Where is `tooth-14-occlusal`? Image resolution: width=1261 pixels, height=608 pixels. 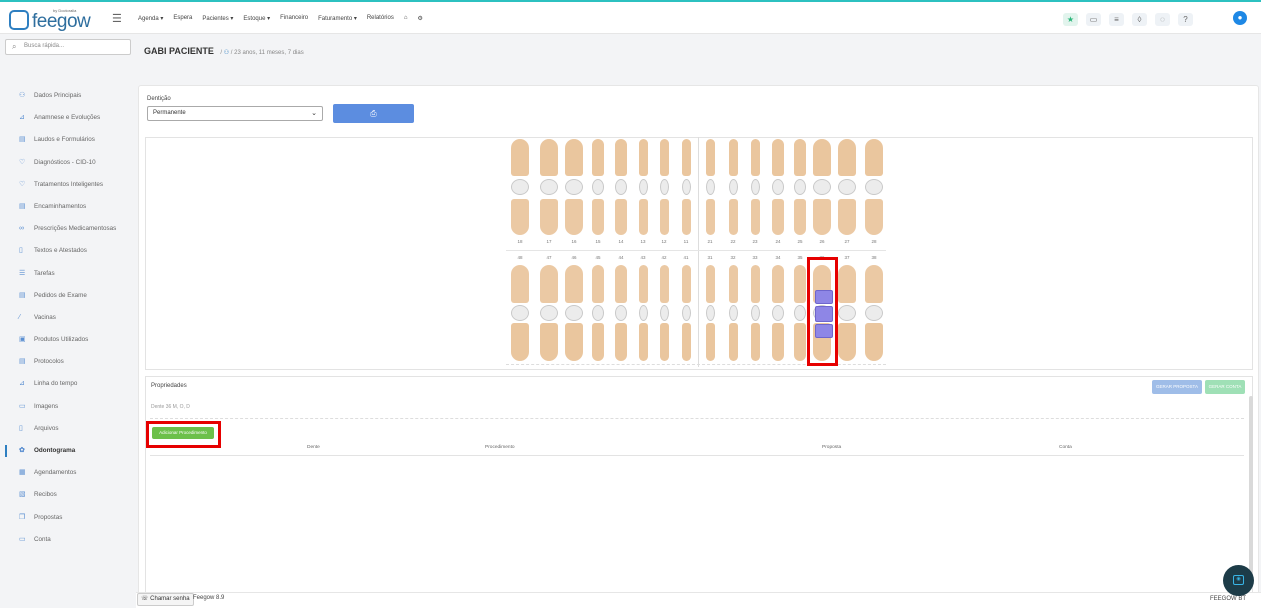 tooth-14-occlusal is located at coordinates (621, 187).